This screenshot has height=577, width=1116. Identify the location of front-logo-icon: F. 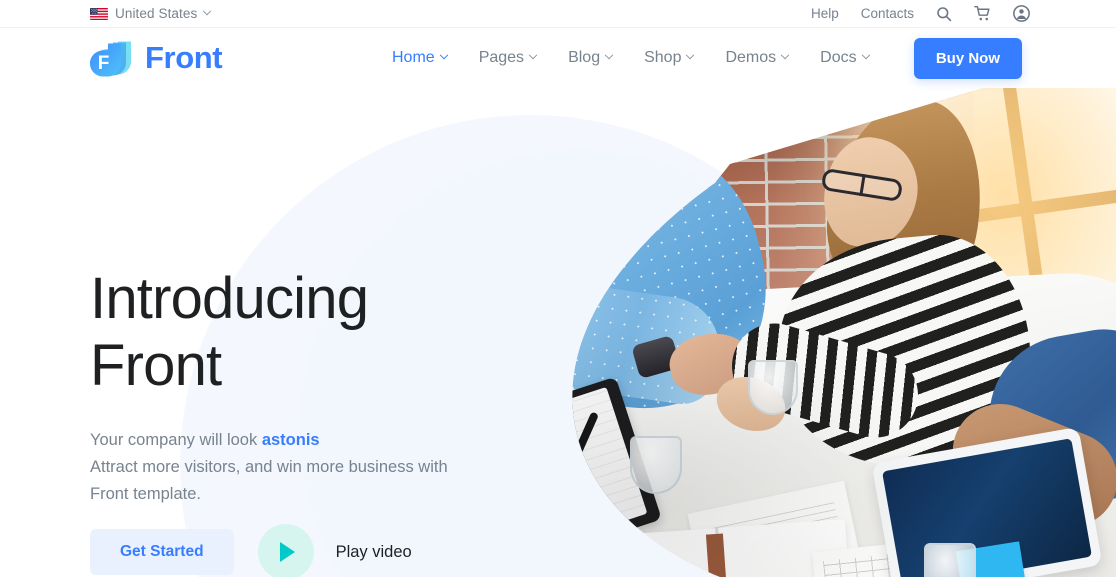
(112, 58).